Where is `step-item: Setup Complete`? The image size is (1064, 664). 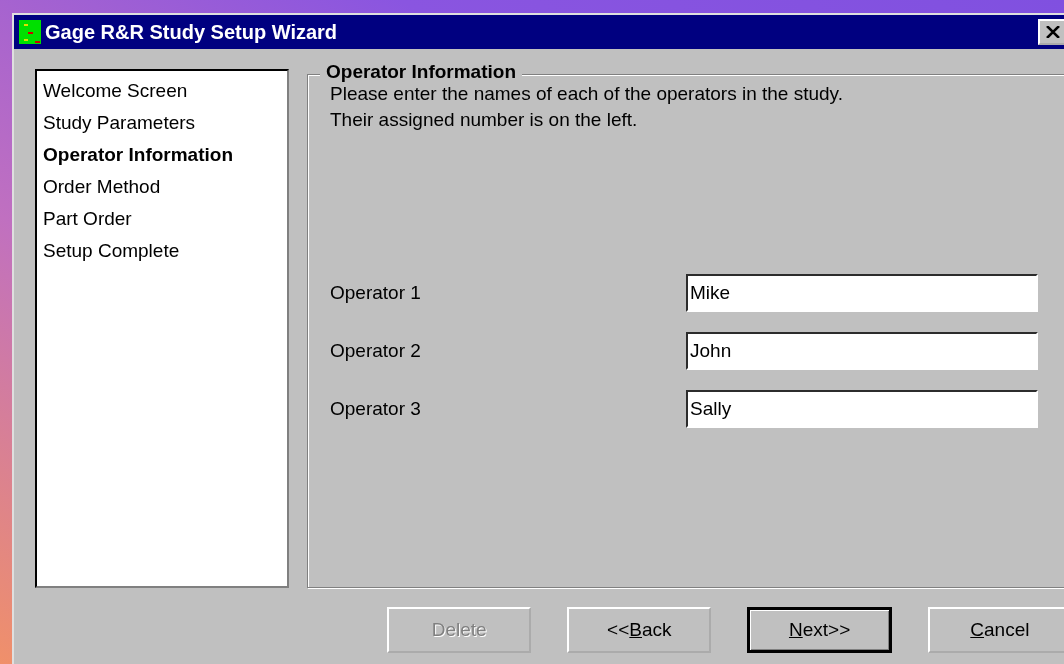 step-item: Setup Complete is located at coordinates (162, 251).